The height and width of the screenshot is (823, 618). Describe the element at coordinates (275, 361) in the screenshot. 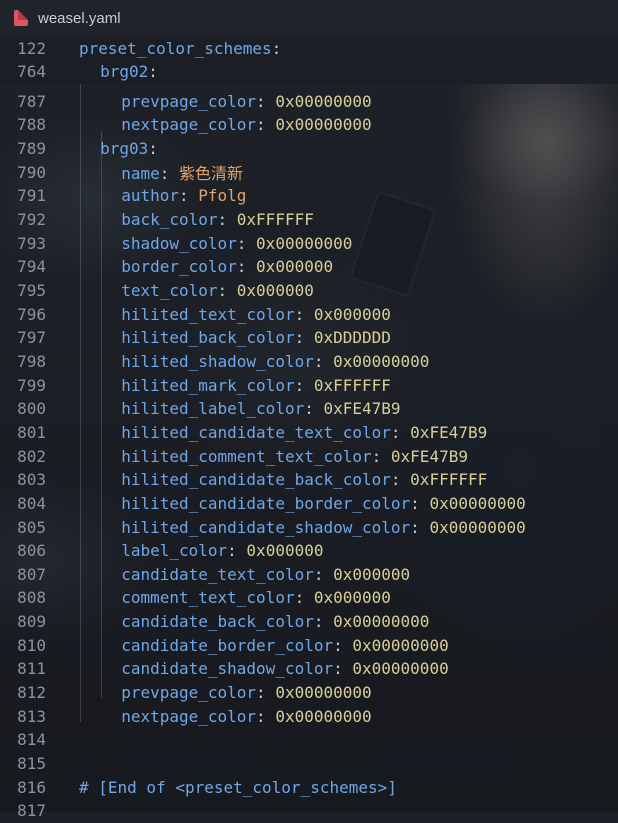

I see `code-text: hilited_shadow_color: 0x00000000` at that location.